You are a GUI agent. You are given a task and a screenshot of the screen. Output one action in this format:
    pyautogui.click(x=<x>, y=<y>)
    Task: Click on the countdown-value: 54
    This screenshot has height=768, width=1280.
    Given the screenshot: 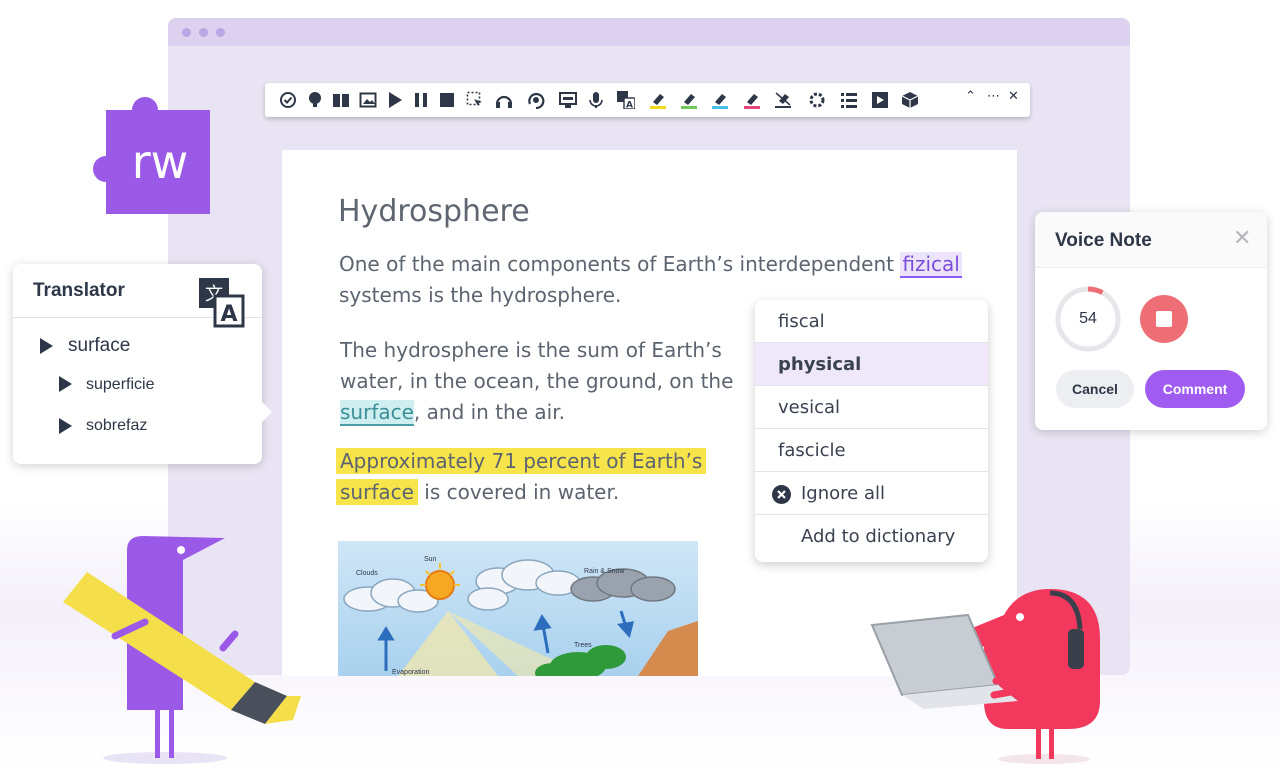 What is the action you would take?
    pyautogui.click(x=1088, y=318)
    